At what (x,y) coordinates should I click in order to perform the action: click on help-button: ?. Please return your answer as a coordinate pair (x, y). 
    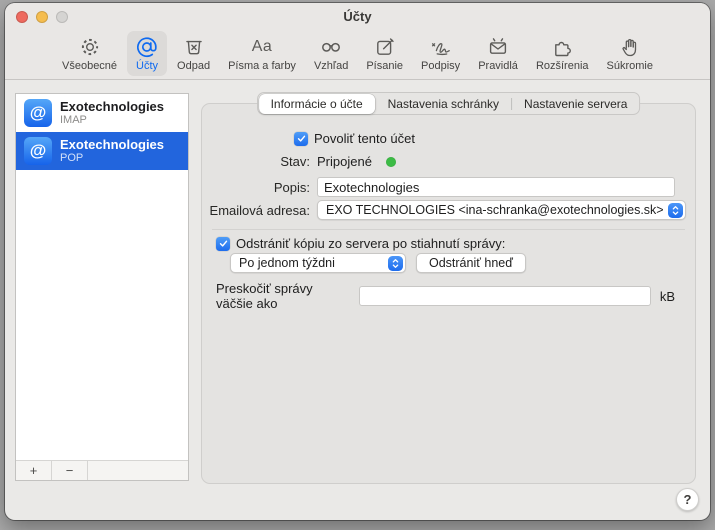
    Looking at the image, I should click on (687, 499).